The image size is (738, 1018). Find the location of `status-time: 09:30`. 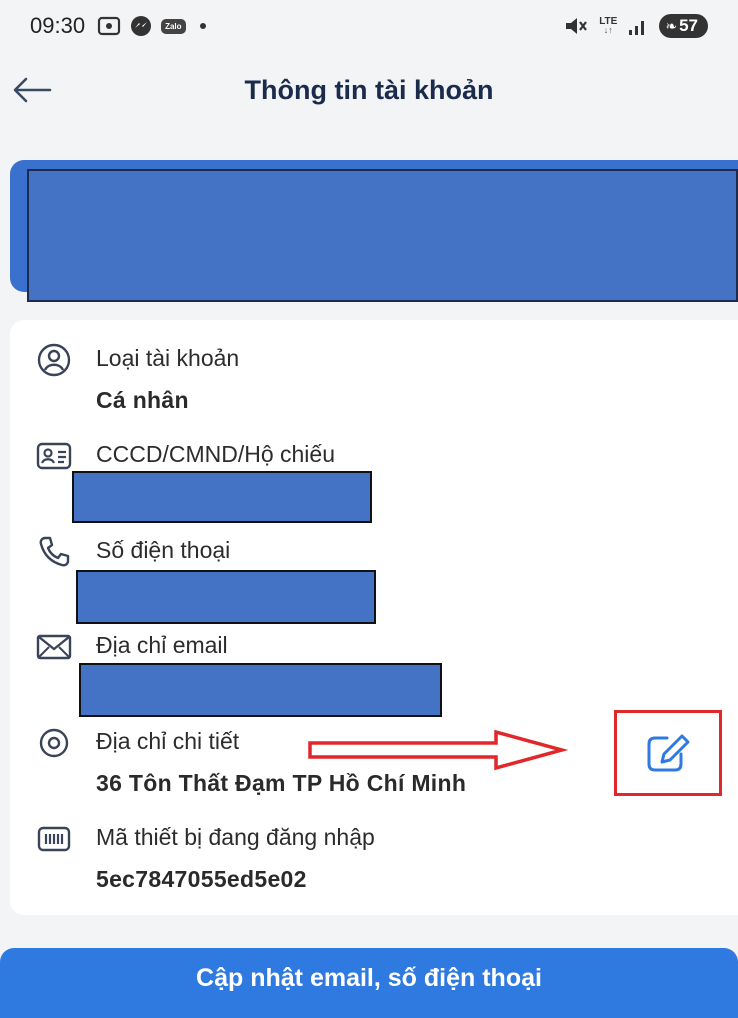

status-time: 09:30 is located at coordinates (58, 25).